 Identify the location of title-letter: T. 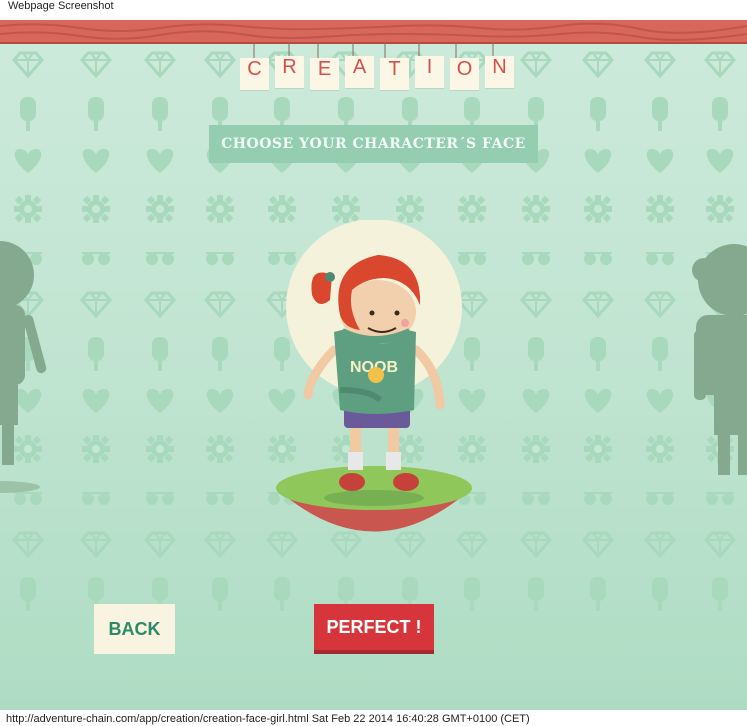
(394, 74).